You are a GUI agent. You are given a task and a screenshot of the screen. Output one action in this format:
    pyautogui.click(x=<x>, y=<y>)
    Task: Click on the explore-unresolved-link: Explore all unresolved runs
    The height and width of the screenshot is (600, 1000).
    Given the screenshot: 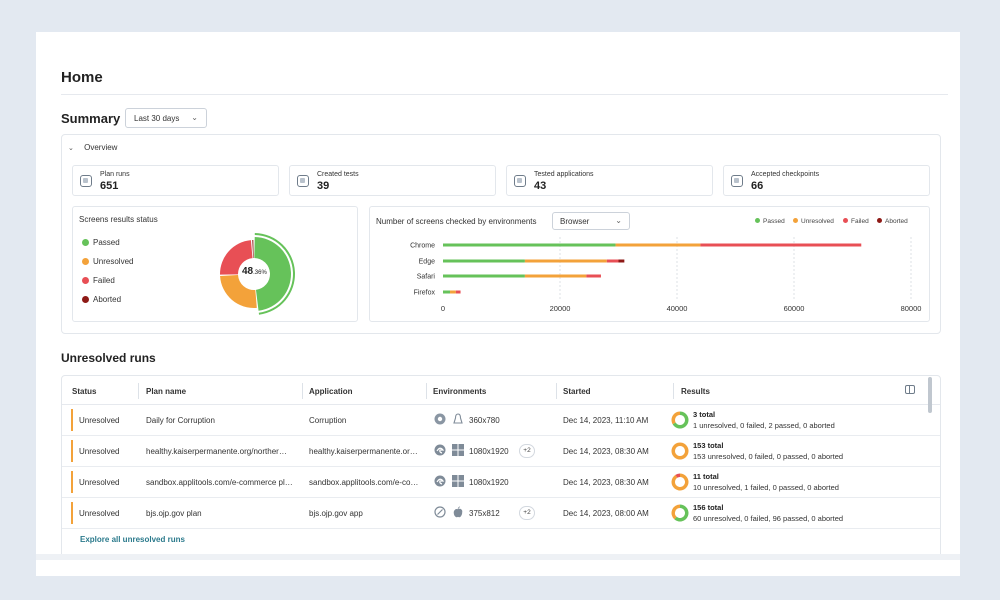 What is the action you would take?
    pyautogui.click(x=132, y=539)
    